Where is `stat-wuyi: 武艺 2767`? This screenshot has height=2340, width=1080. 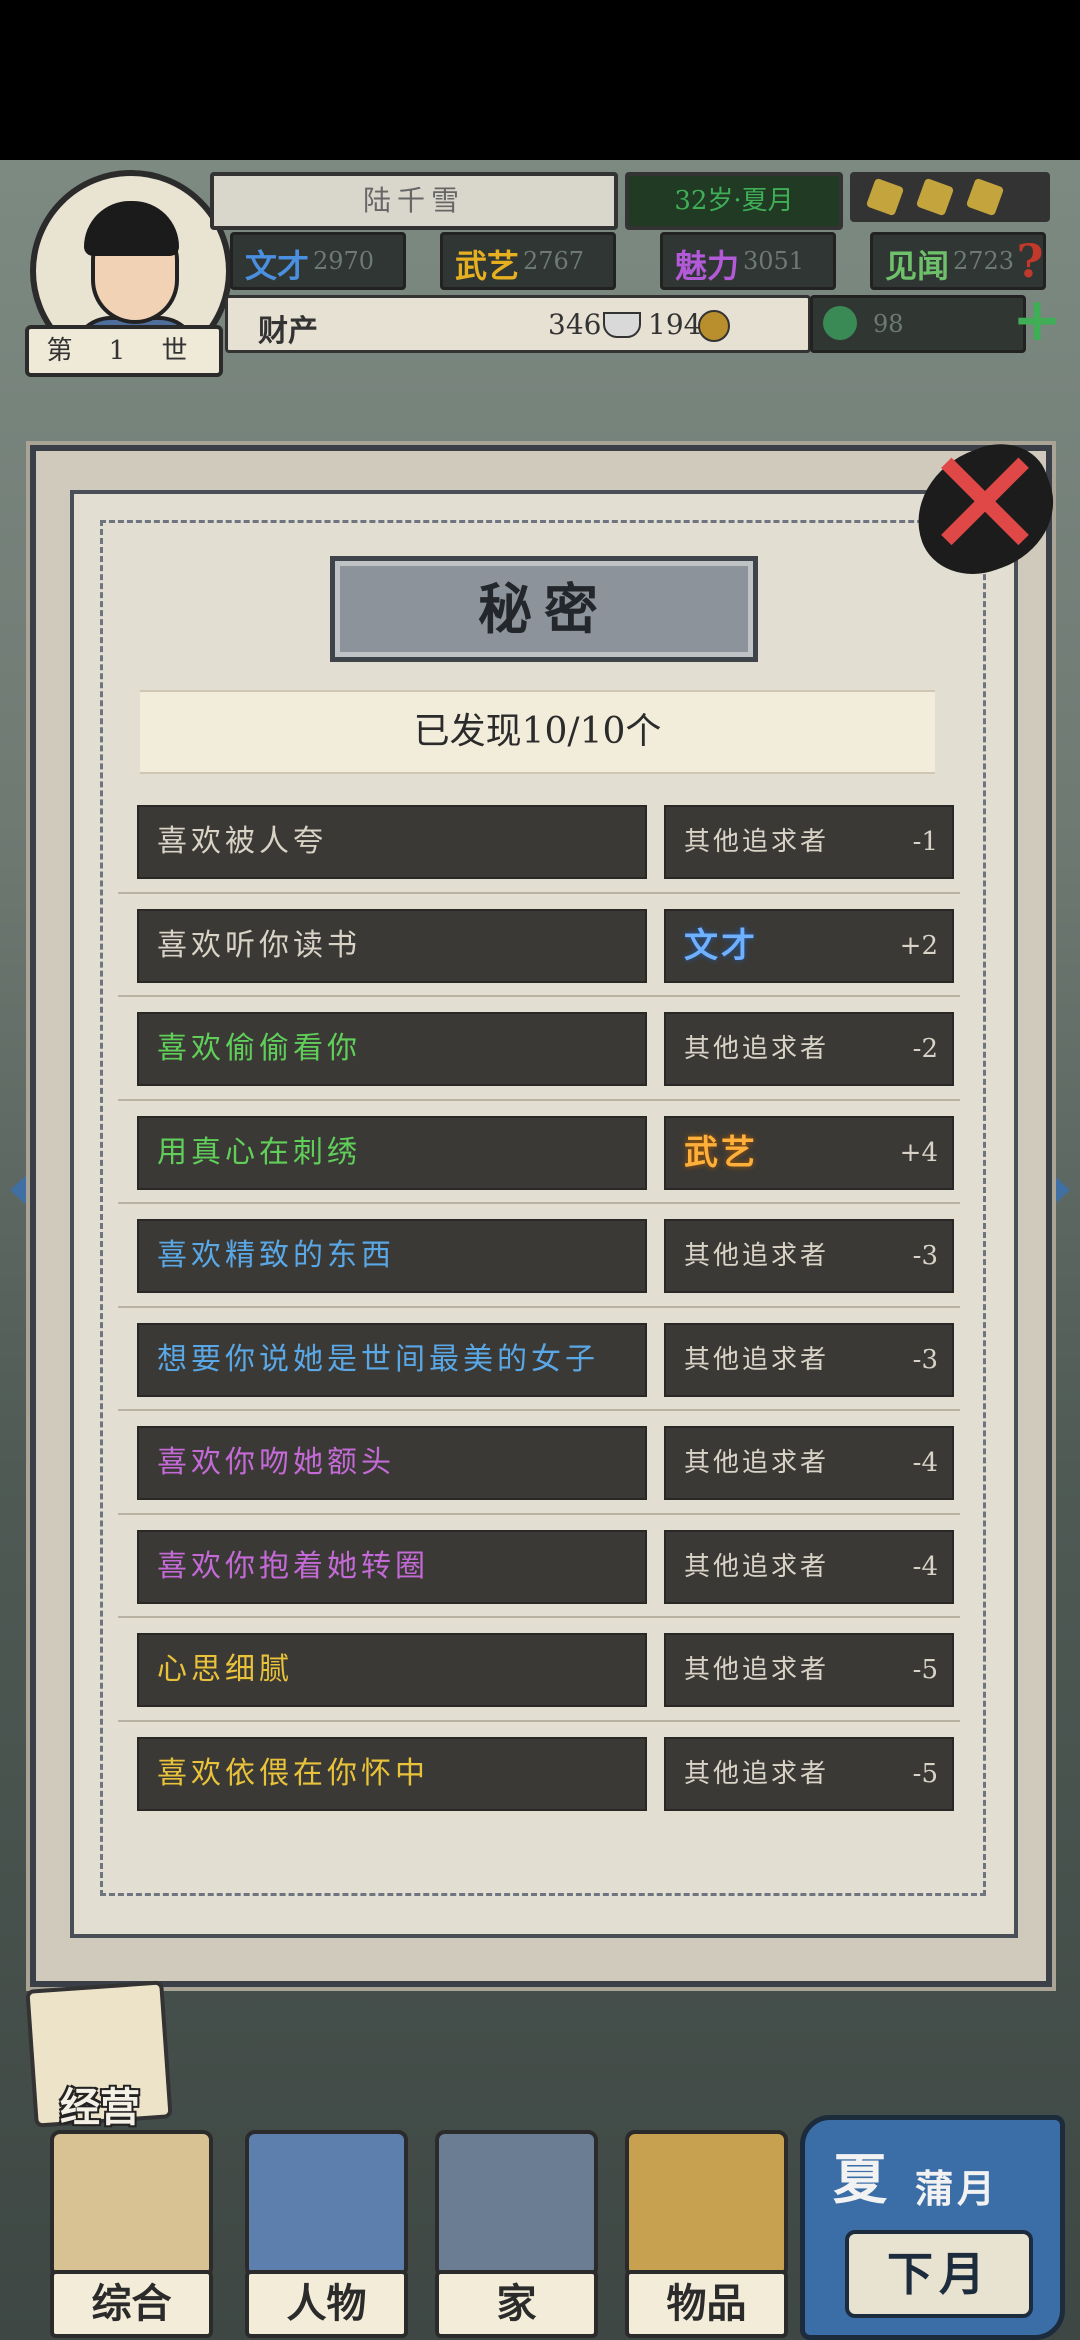
stat-wuyi: 武艺 2767 is located at coordinates (528, 261).